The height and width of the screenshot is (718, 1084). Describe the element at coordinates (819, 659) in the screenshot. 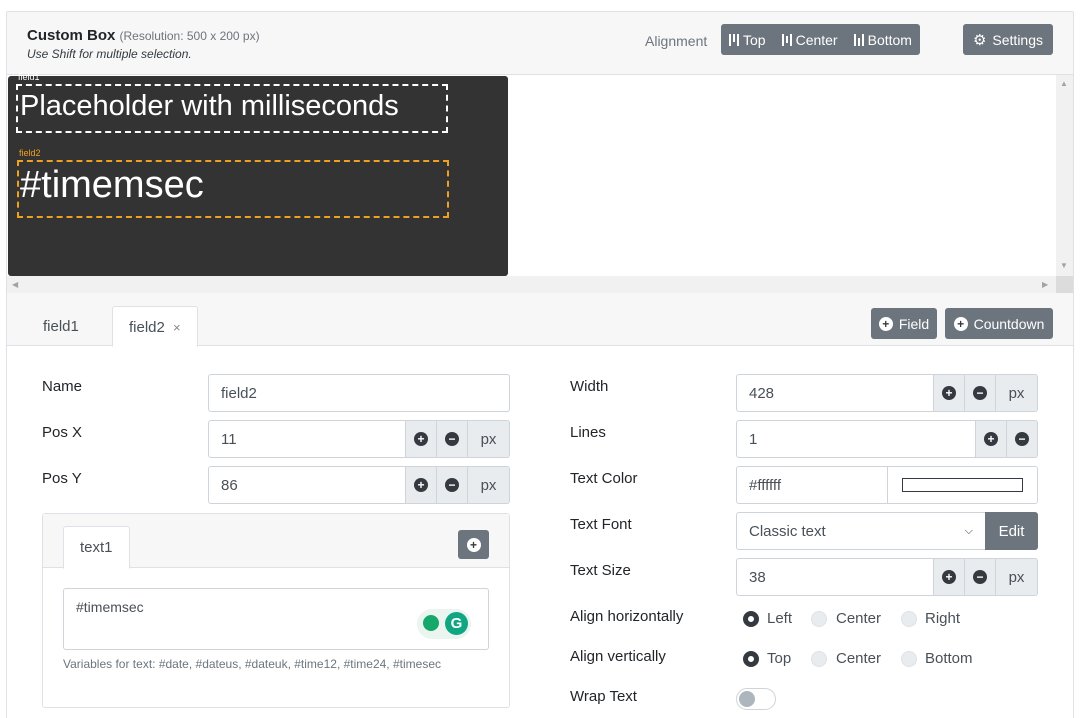

I see `valign-center-radio` at that location.